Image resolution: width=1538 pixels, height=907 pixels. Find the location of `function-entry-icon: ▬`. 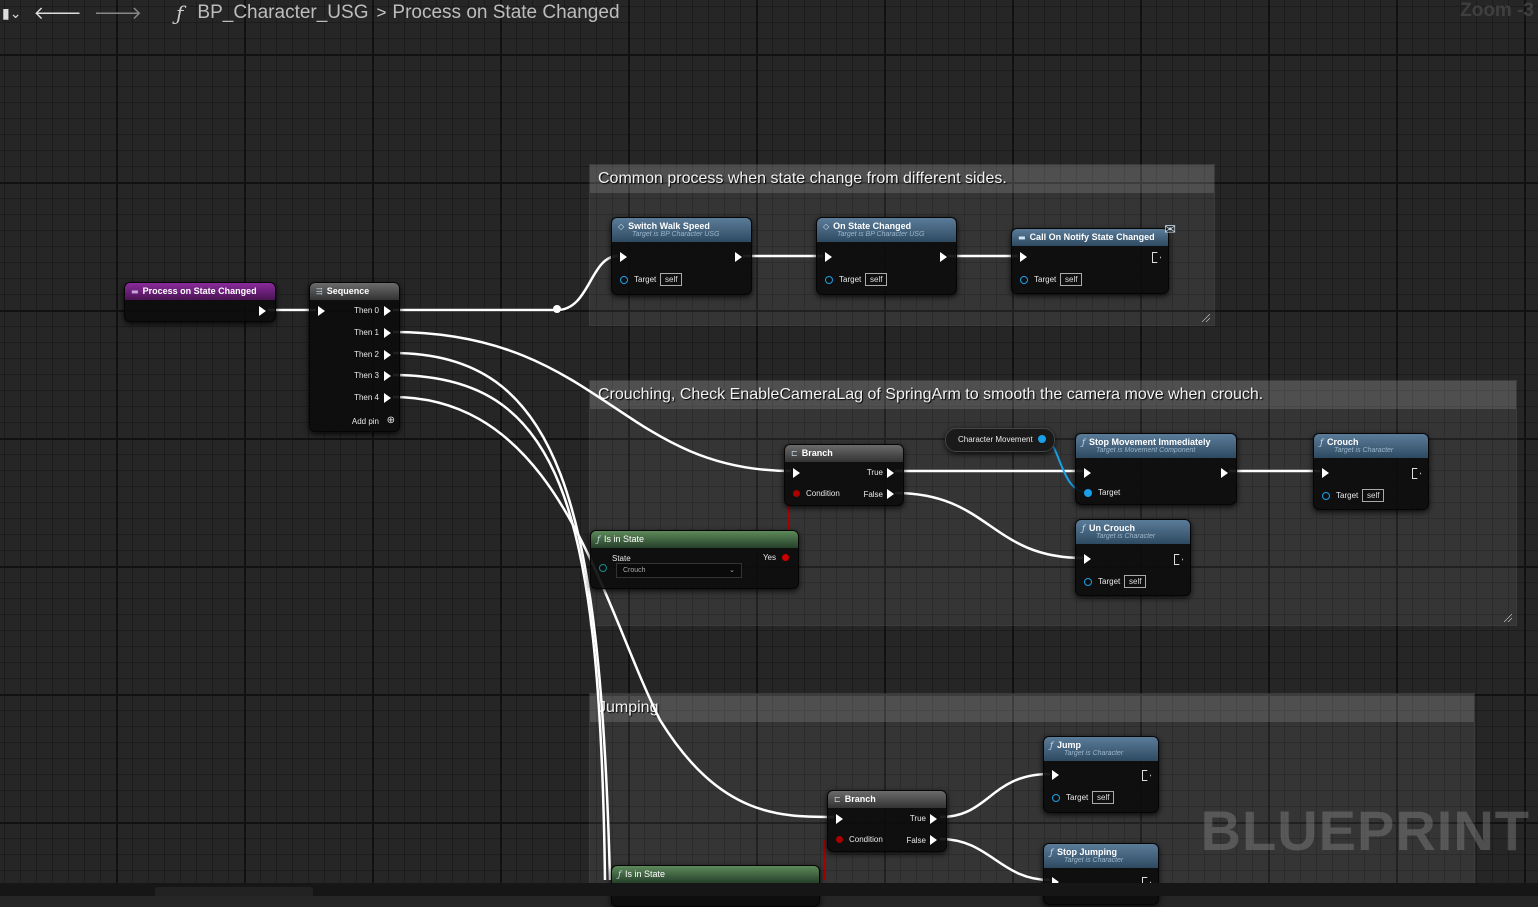

function-entry-icon: ▬ is located at coordinates (135, 291).